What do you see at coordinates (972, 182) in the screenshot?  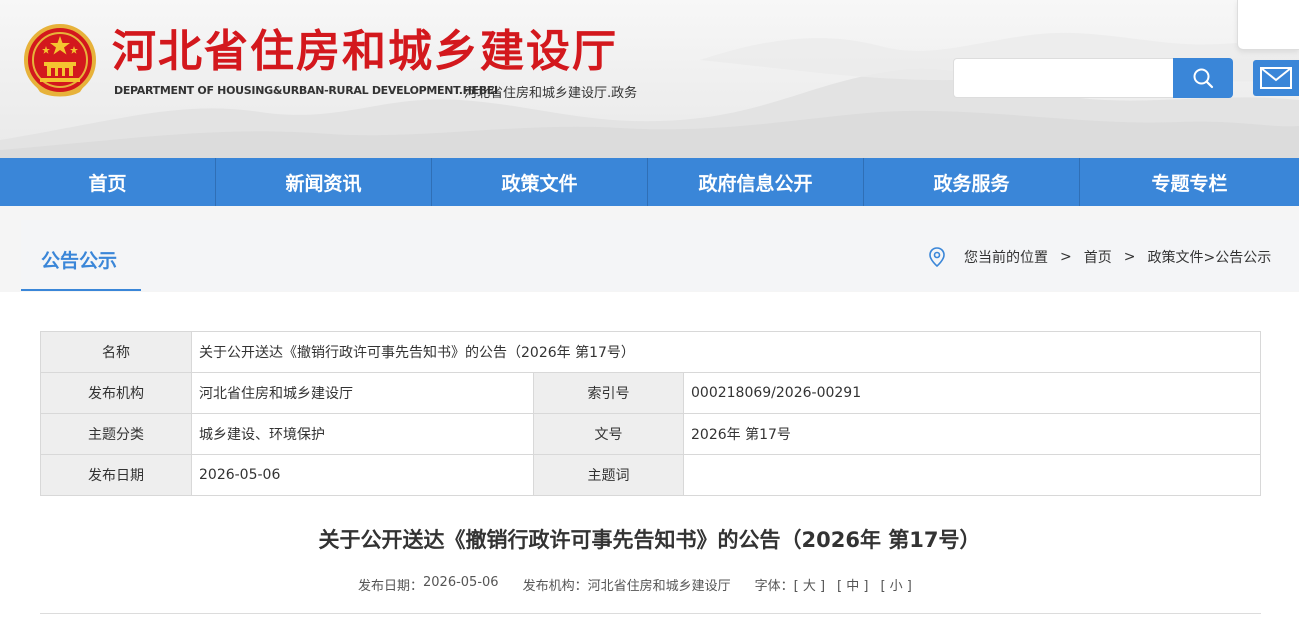 I see `nav-item-services: 政务服务` at bounding box center [972, 182].